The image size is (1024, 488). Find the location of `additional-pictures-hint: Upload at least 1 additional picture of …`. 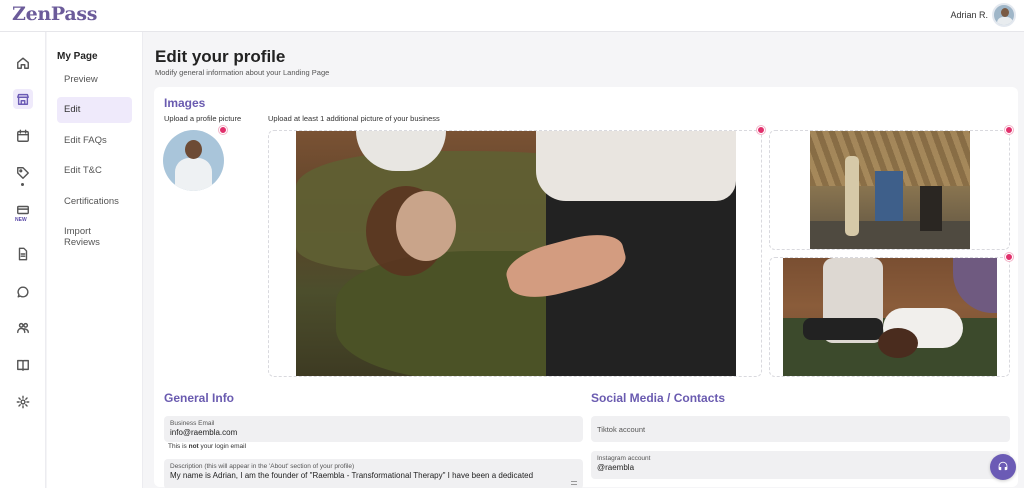

additional-pictures-hint: Upload at least 1 additional picture of … is located at coordinates (354, 118).